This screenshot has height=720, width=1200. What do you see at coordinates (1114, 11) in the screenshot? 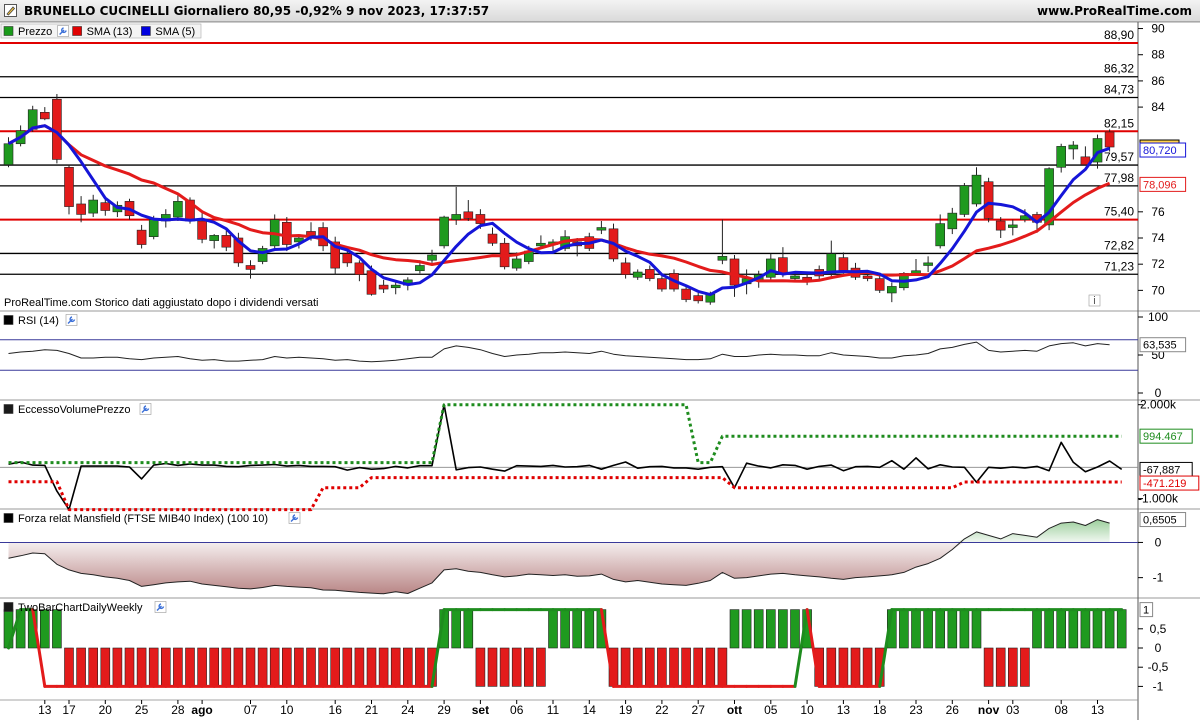
I see `site-link: www.ProRealTime.com` at bounding box center [1114, 11].